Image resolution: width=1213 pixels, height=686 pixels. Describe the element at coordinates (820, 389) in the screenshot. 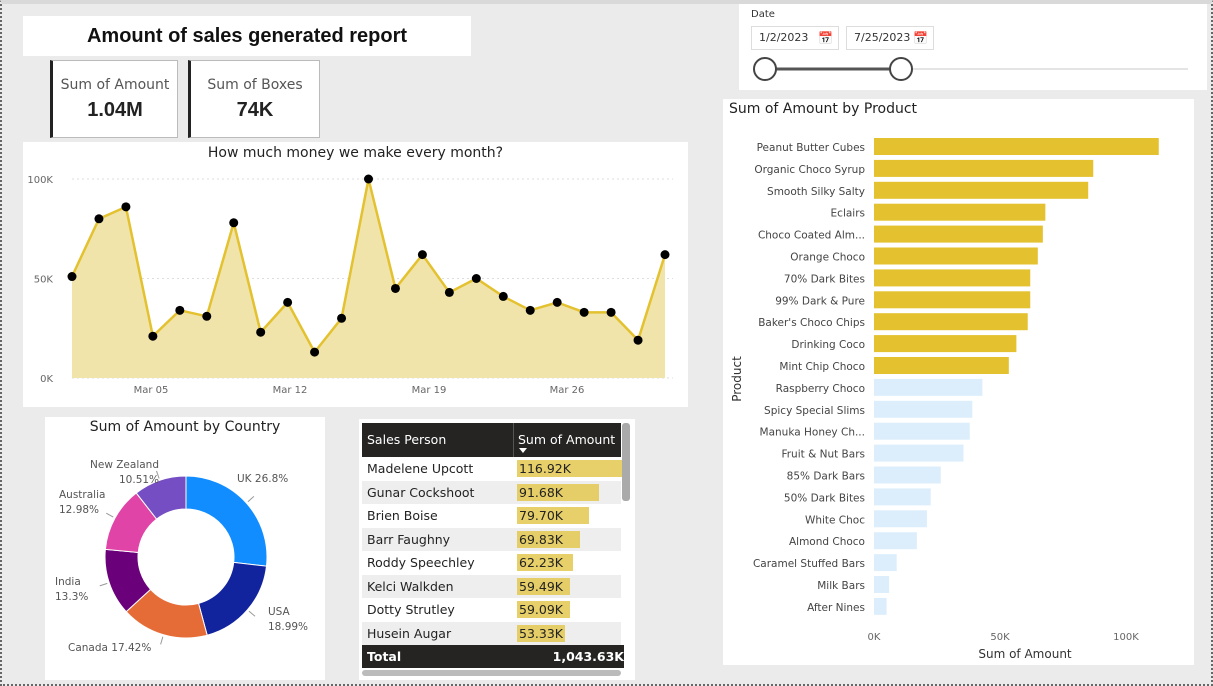

I see `product-label: Raspberry Choco` at that location.